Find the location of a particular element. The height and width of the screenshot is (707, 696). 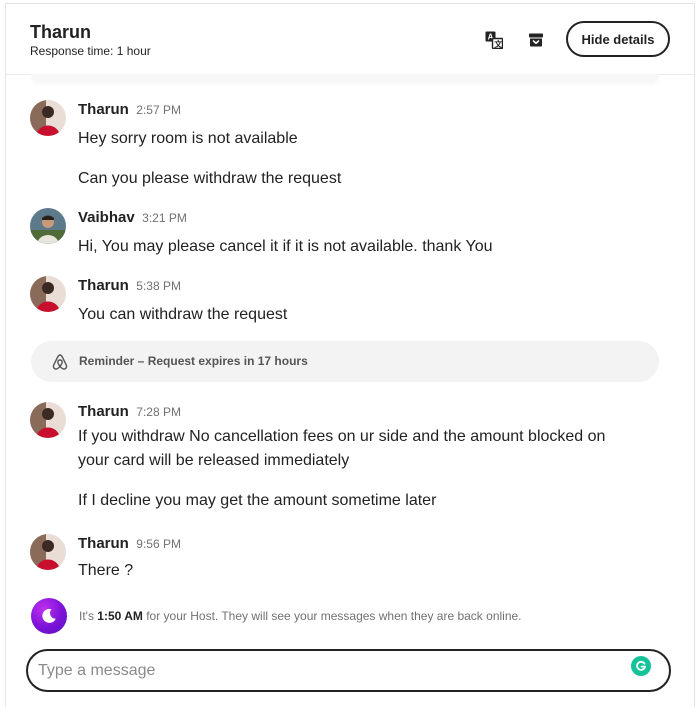

host-name: Tharun is located at coordinates (60, 32).